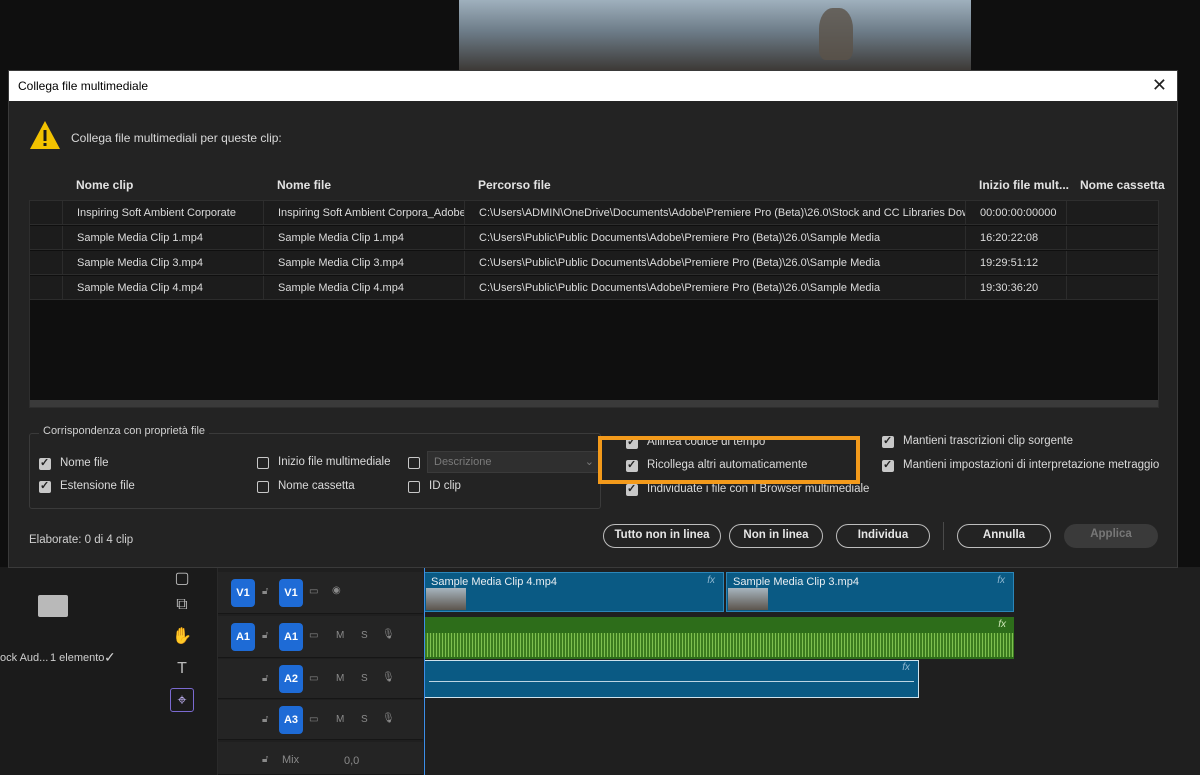 The image size is (1200, 775). Describe the element at coordinates (291, 593) in the screenshot. I see `track-target-v1: V1` at that location.